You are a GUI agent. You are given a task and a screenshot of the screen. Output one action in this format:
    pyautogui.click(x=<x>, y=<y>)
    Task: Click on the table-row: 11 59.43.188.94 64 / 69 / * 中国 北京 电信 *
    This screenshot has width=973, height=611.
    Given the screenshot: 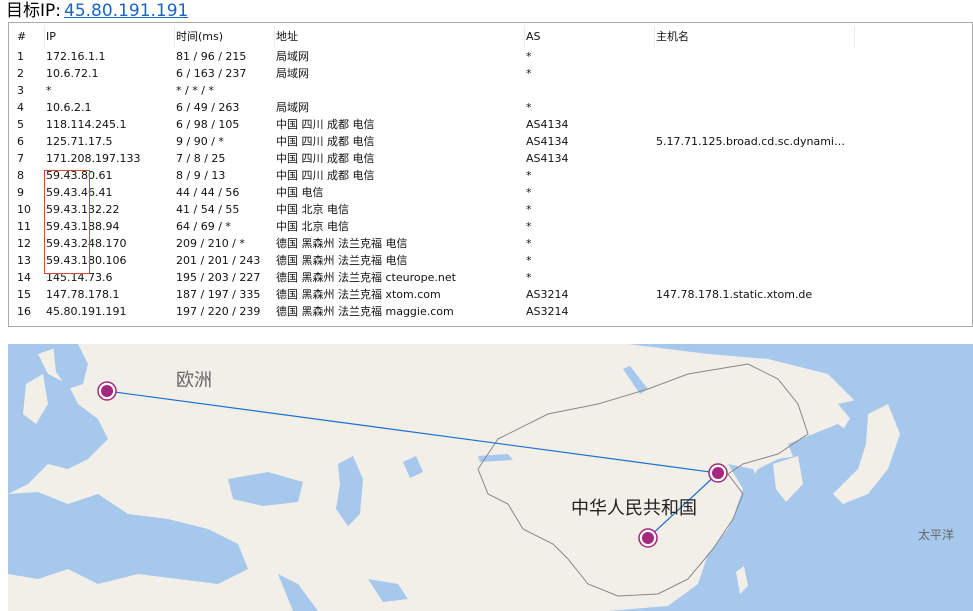 What is the action you would take?
    pyautogui.click(x=490, y=226)
    